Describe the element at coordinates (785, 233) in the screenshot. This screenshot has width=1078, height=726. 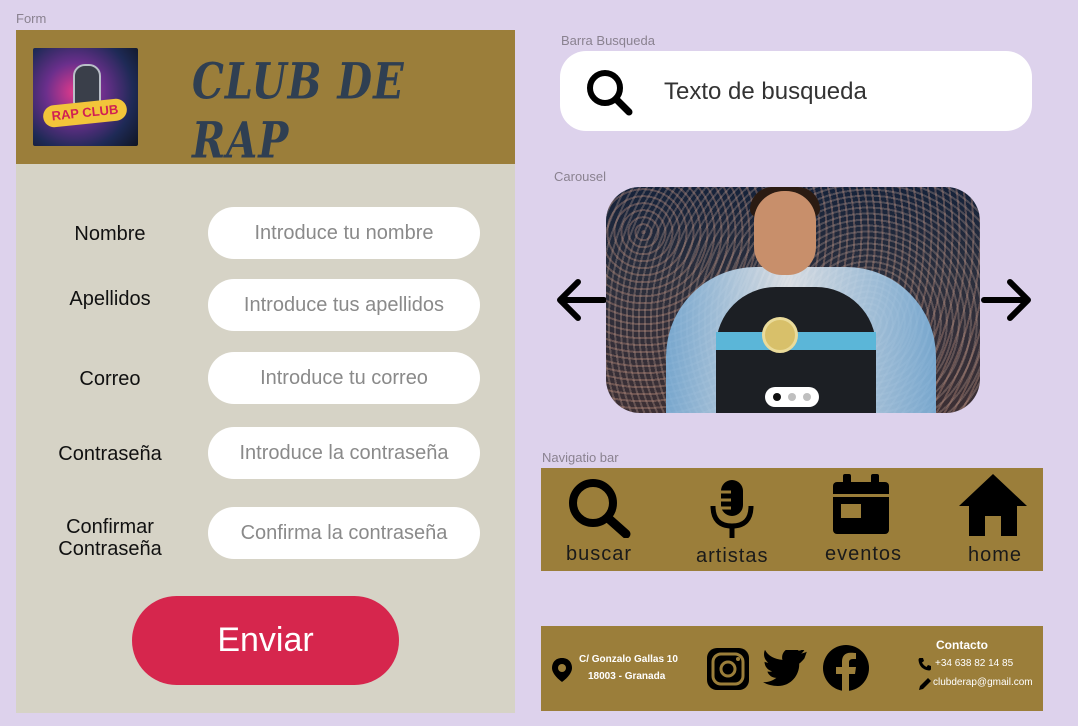
I see `head-shape` at that location.